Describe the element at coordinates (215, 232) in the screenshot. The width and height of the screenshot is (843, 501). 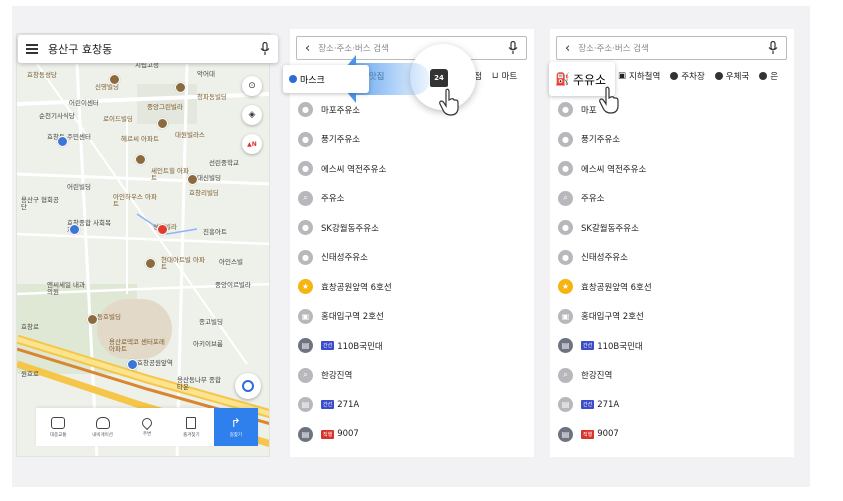
I see `map-label: 진흥아트` at that location.